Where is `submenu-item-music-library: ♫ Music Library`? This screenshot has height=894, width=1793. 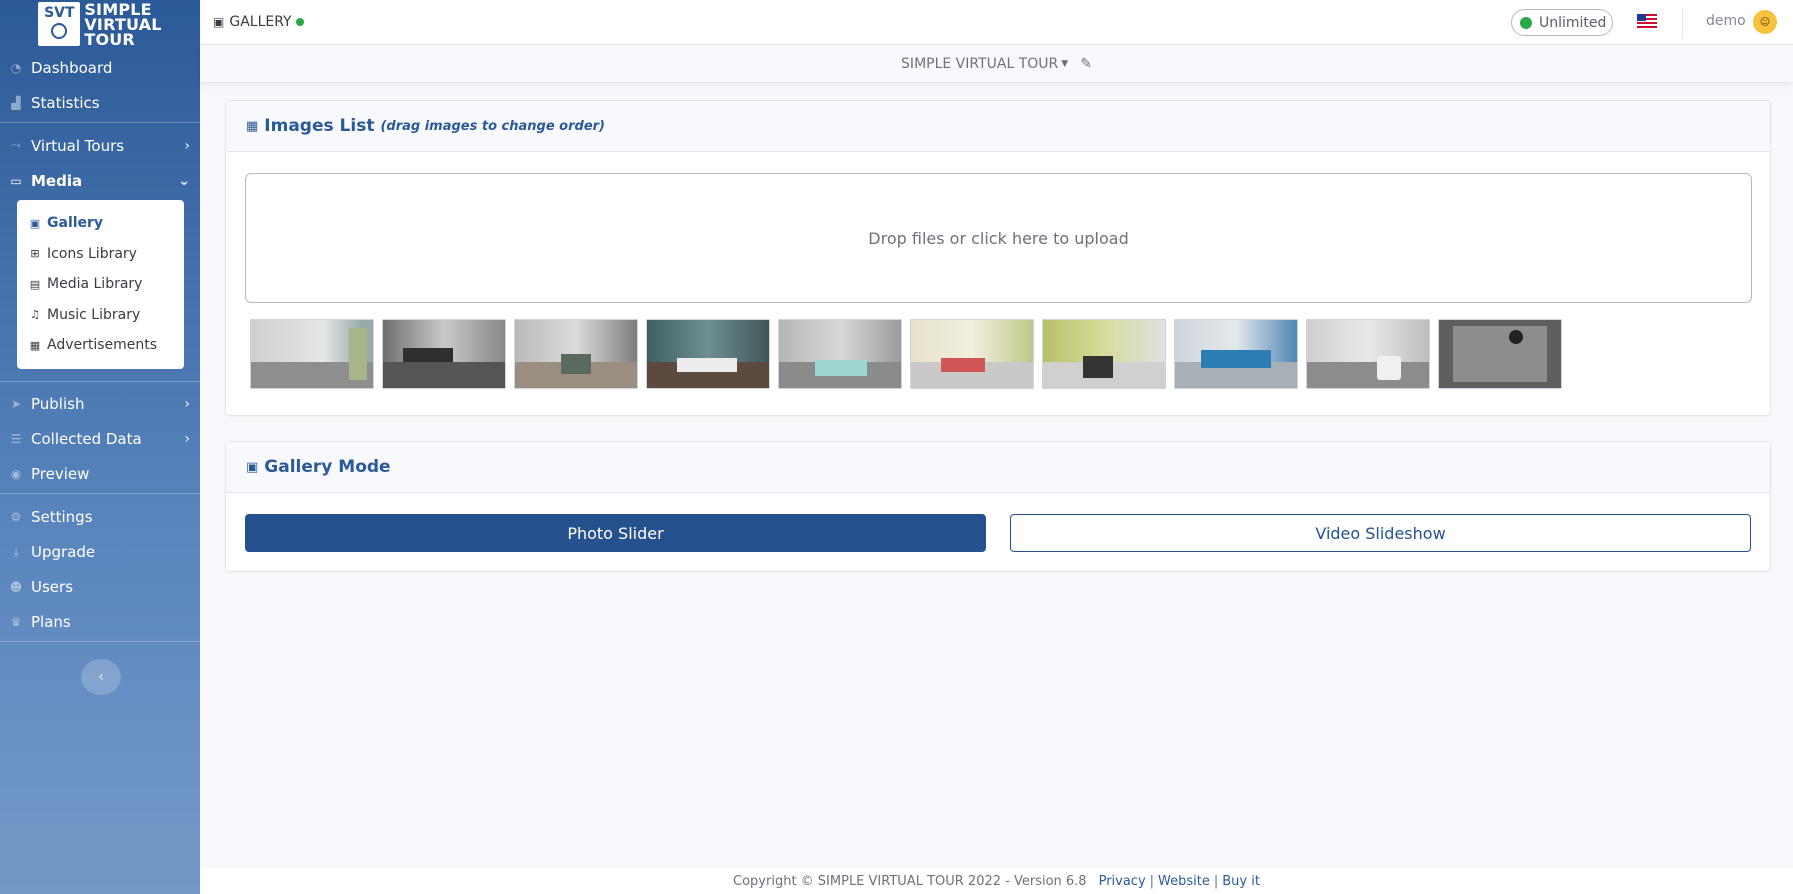 submenu-item-music-library: ♫ Music Library is located at coordinates (100, 315).